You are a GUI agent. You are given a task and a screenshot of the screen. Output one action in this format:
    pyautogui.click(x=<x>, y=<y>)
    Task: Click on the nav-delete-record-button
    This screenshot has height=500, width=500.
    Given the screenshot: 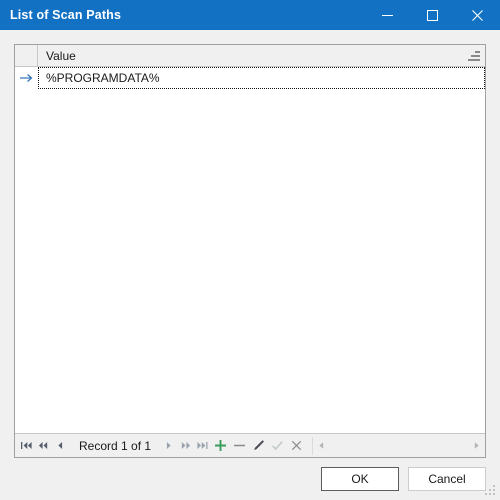 What is the action you would take?
    pyautogui.click(x=239, y=446)
    